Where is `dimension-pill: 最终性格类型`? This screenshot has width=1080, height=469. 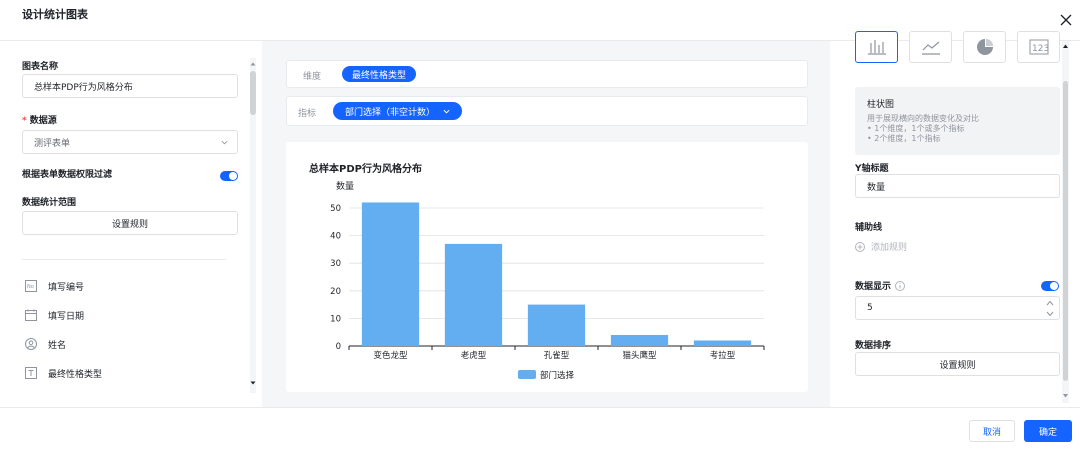
dimension-pill: 最终性格类型 is located at coordinates (379, 74).